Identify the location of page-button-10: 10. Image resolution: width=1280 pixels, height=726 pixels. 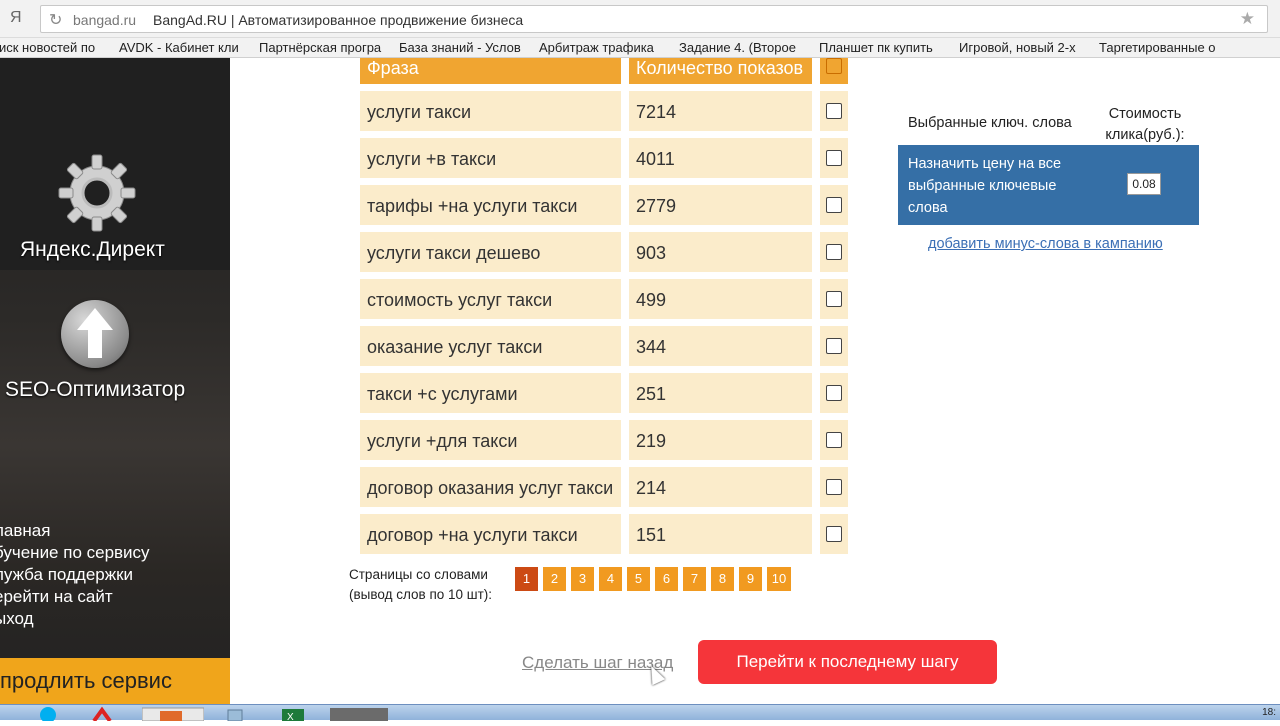
(779, 579).